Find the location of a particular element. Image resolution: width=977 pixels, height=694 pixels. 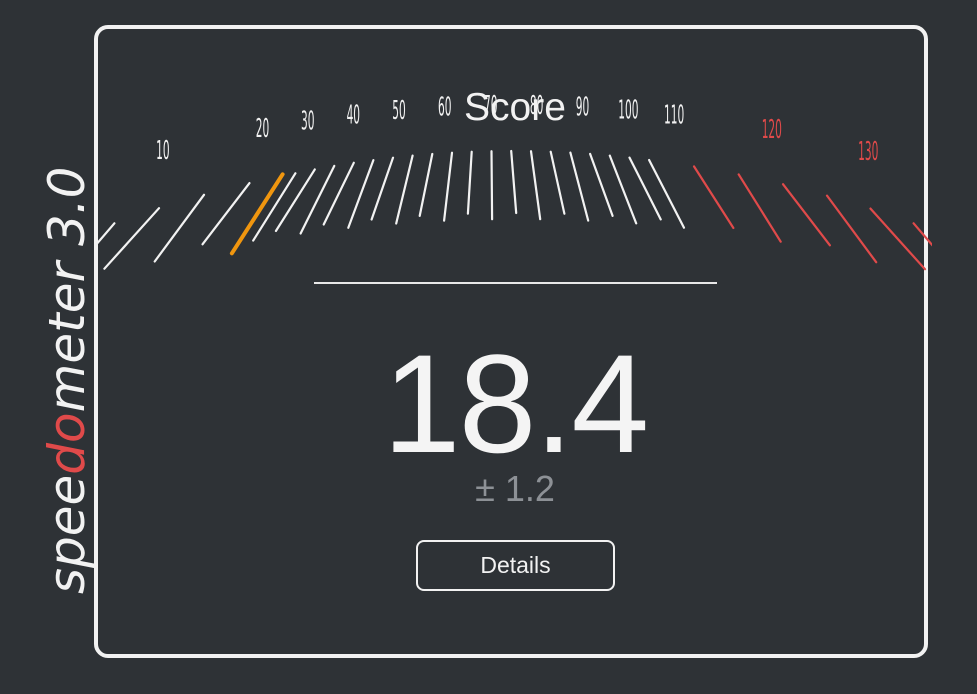

gauge-tick-label: 110 is located at coordinates (674, 114).